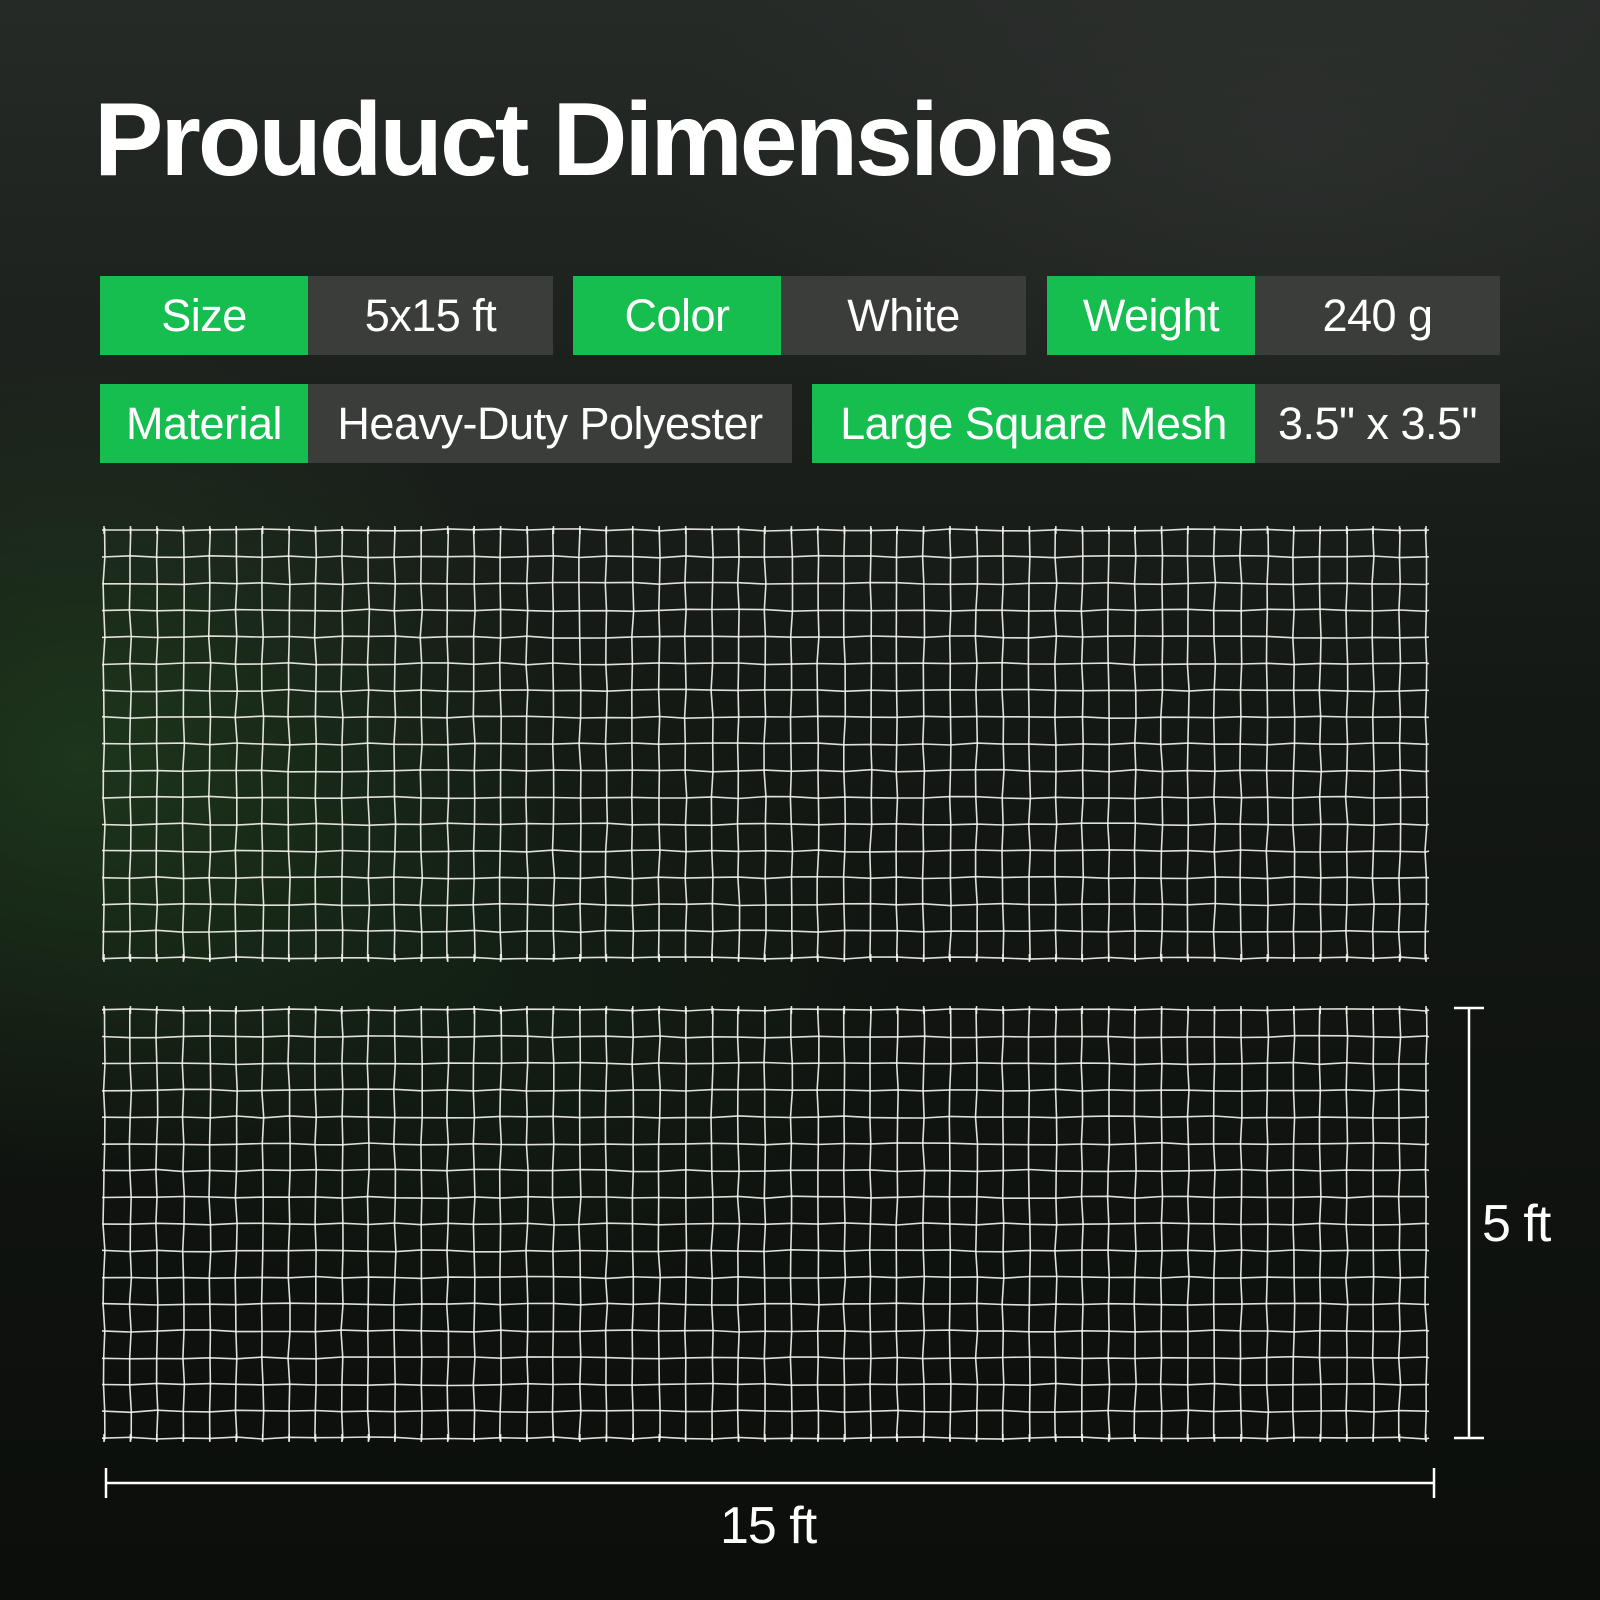 Image resolution: width=1600 pixels, height=1600 pixels. I want to click on spec-material: Material Heavy-Duty Polyester, so click(446, 423).